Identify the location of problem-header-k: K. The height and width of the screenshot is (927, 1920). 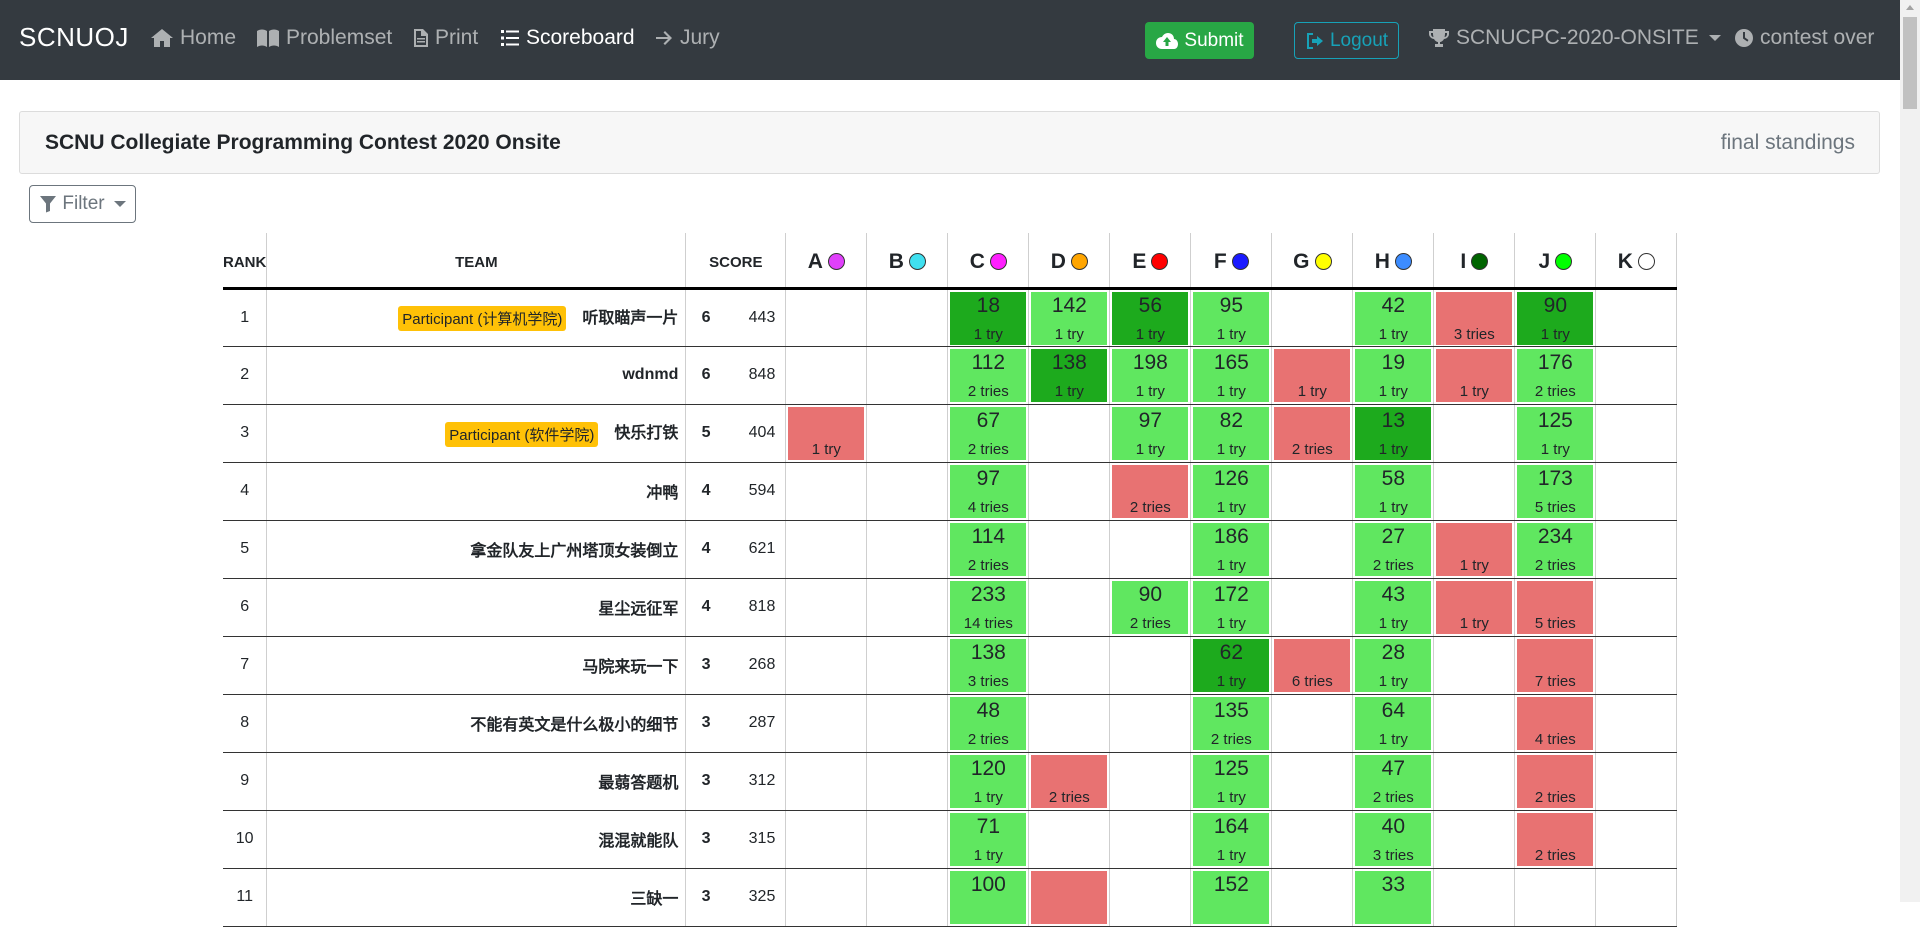
(1636, 261).